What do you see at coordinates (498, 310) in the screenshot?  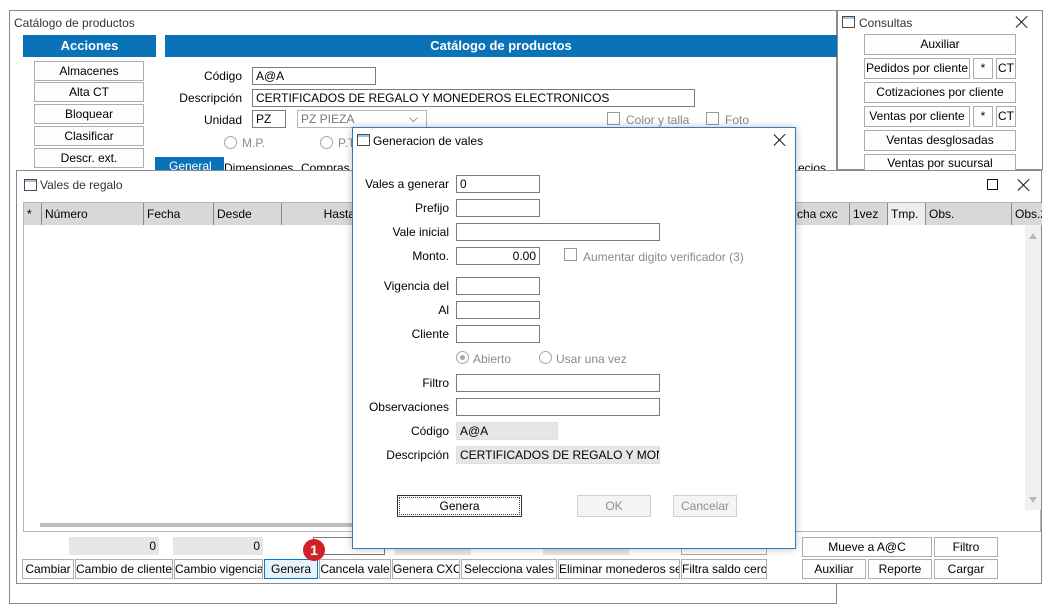 I see `al-input` at bounding box center [498, 310].